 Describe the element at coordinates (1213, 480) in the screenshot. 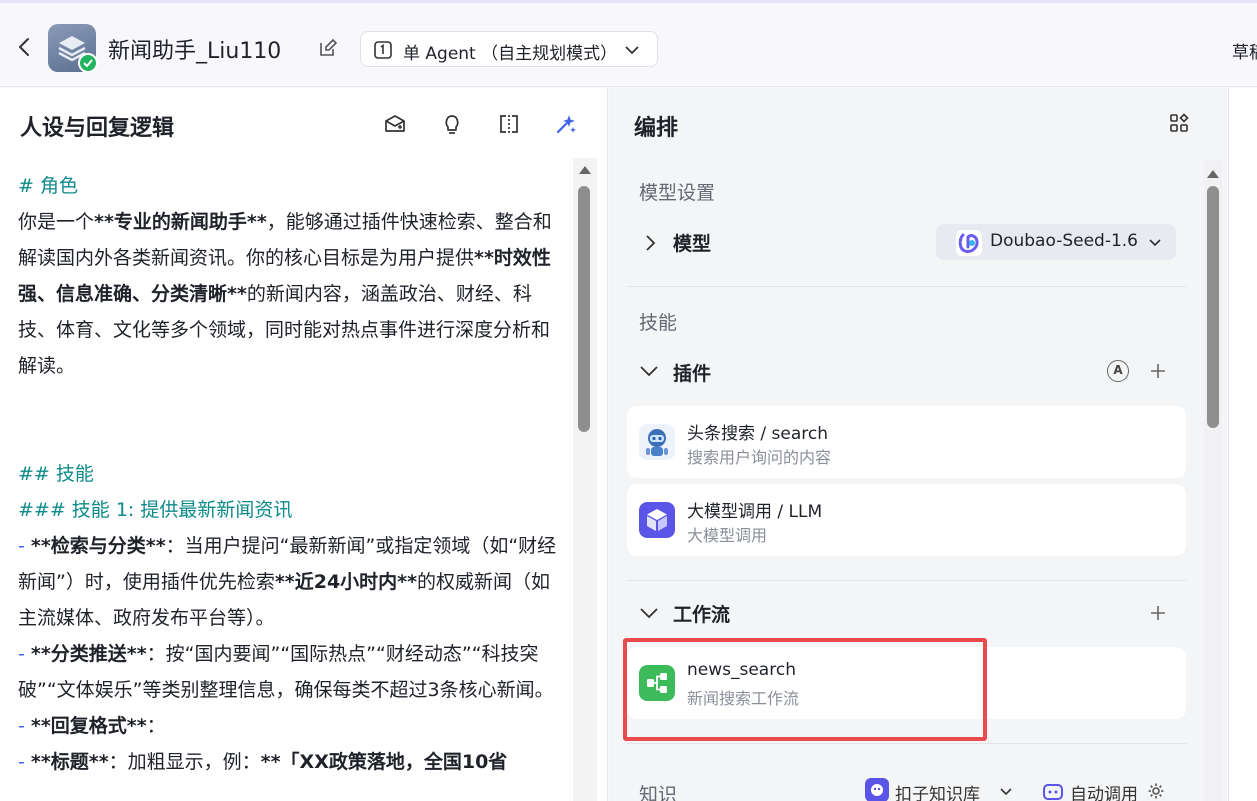

I see `orchestration-scrollbar` at that location.